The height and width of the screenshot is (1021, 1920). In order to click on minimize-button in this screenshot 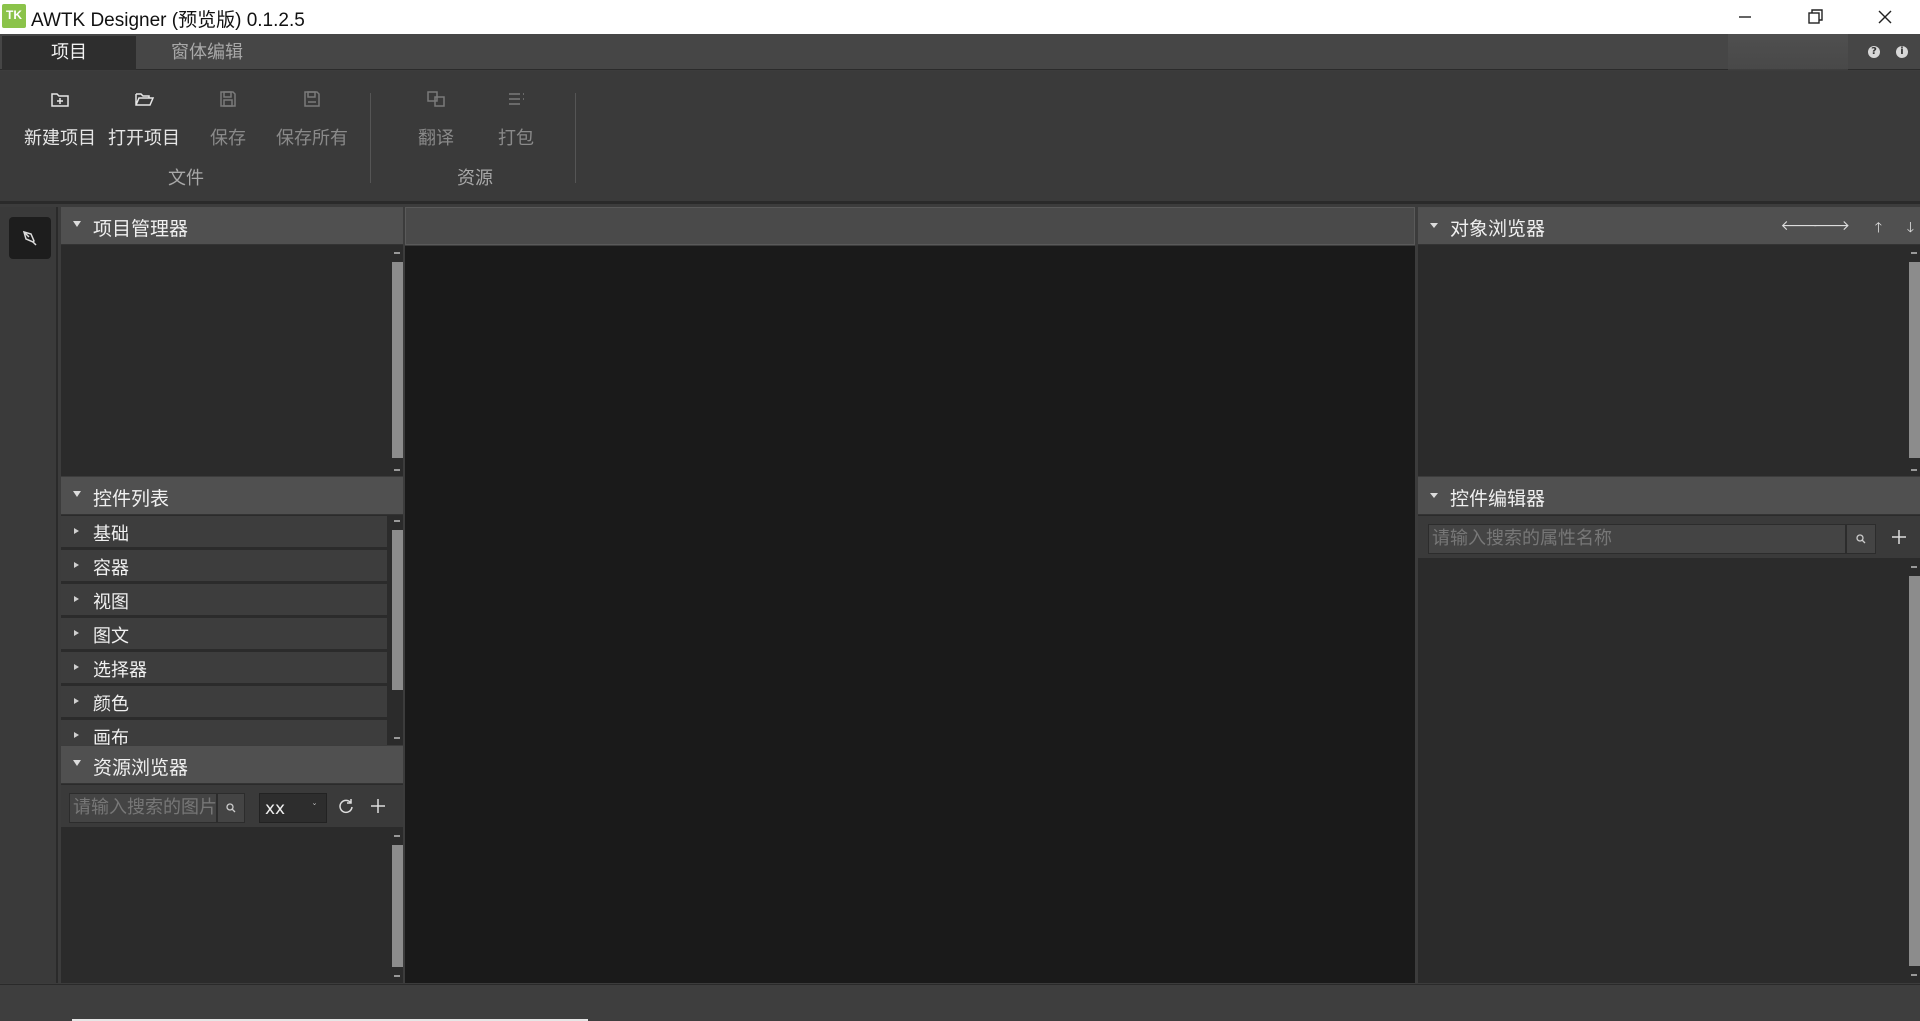, I will do `click(1745, 17)`.